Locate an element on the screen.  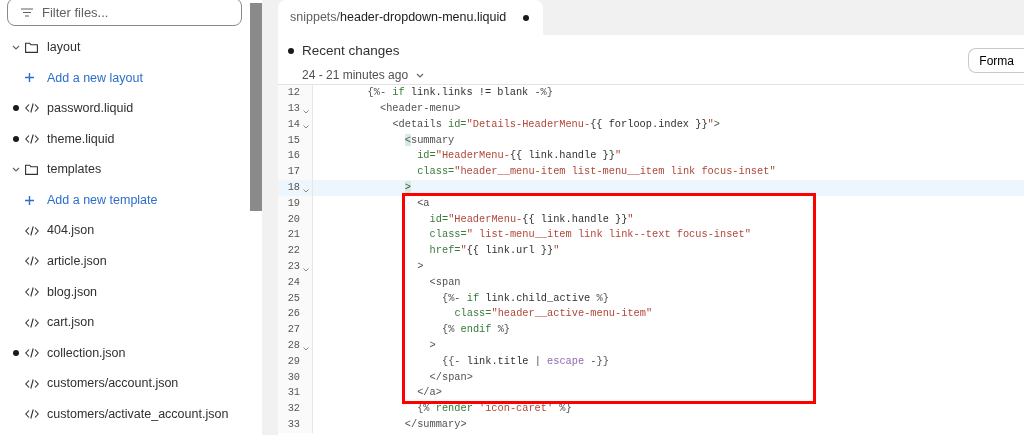
line-number: 29 is located at coordinates (293, 361).